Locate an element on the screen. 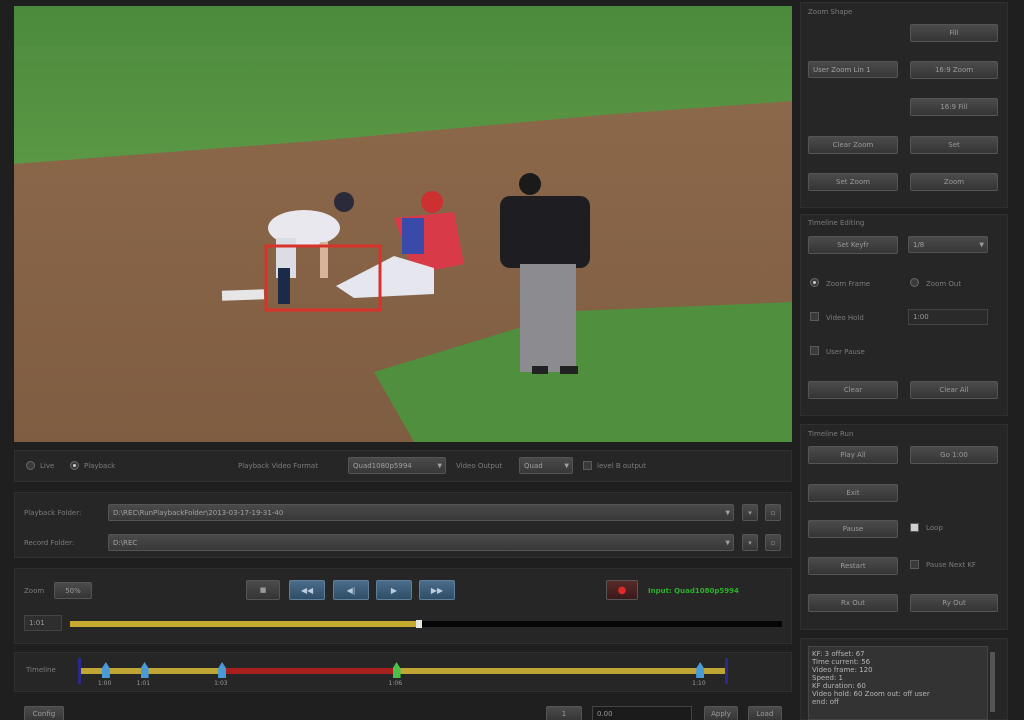 This screenshot has height=720, width=1024. fill-label: Fill is located at coordinates (954, 33).